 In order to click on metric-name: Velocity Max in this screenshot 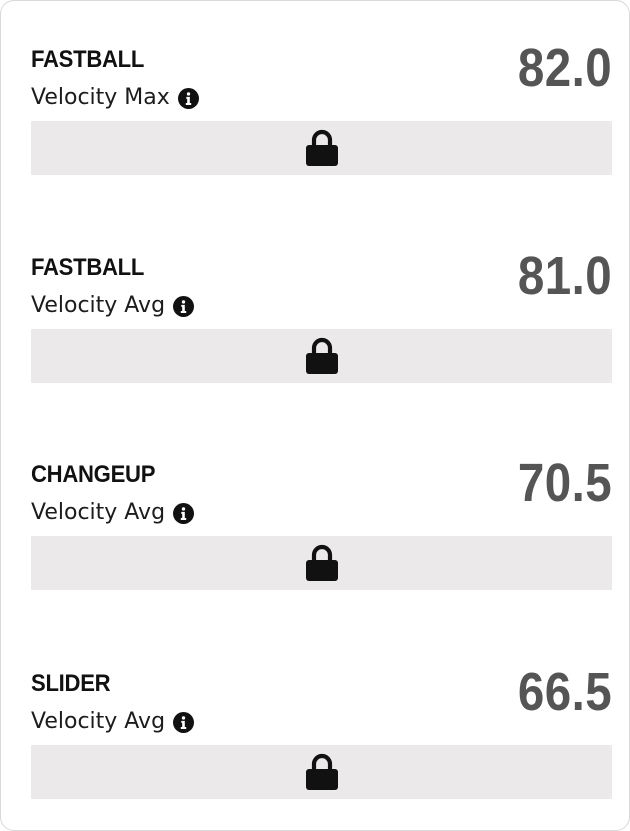, I will do `click(115, 98)`.